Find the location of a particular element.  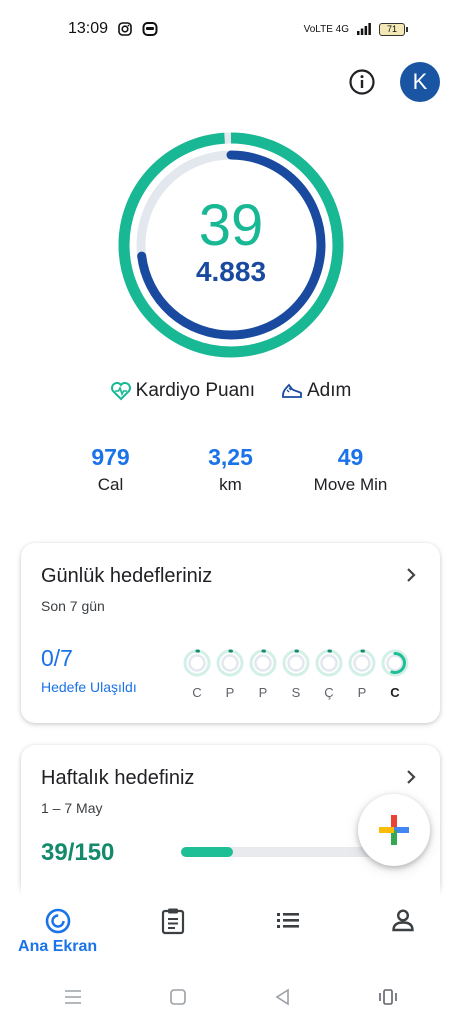

activity-rings: 39 4.883 is located at coordinates (231, 245).